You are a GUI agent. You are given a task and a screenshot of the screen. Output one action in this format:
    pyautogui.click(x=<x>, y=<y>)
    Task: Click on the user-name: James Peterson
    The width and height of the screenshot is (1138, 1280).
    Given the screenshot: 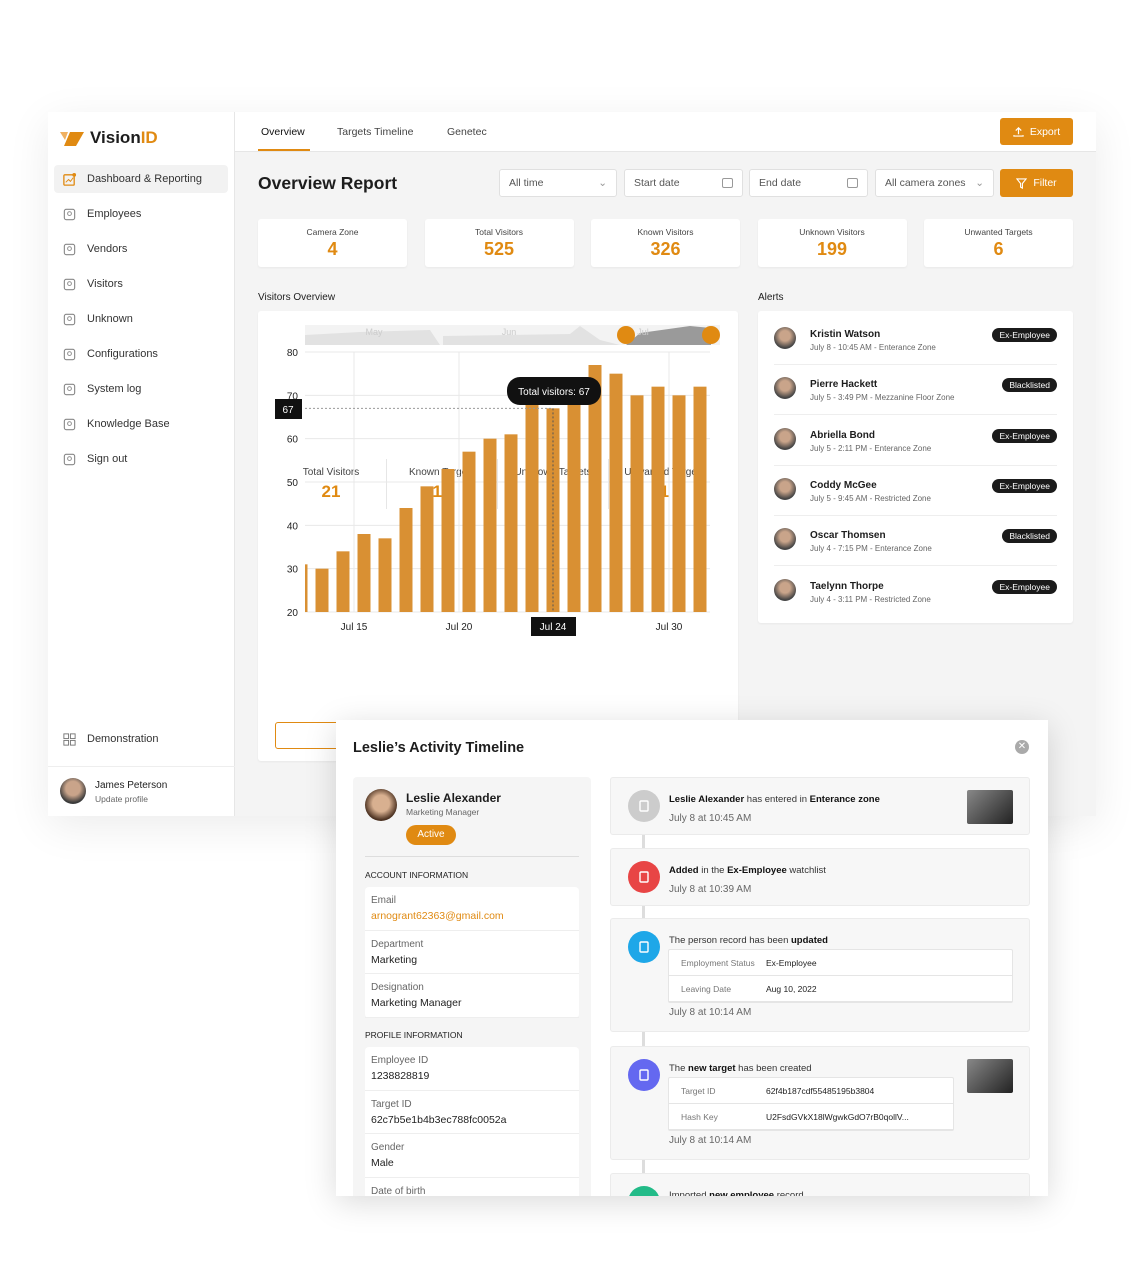 What is the action you would take?
    pyautogui.click(x=131, y=785)
    